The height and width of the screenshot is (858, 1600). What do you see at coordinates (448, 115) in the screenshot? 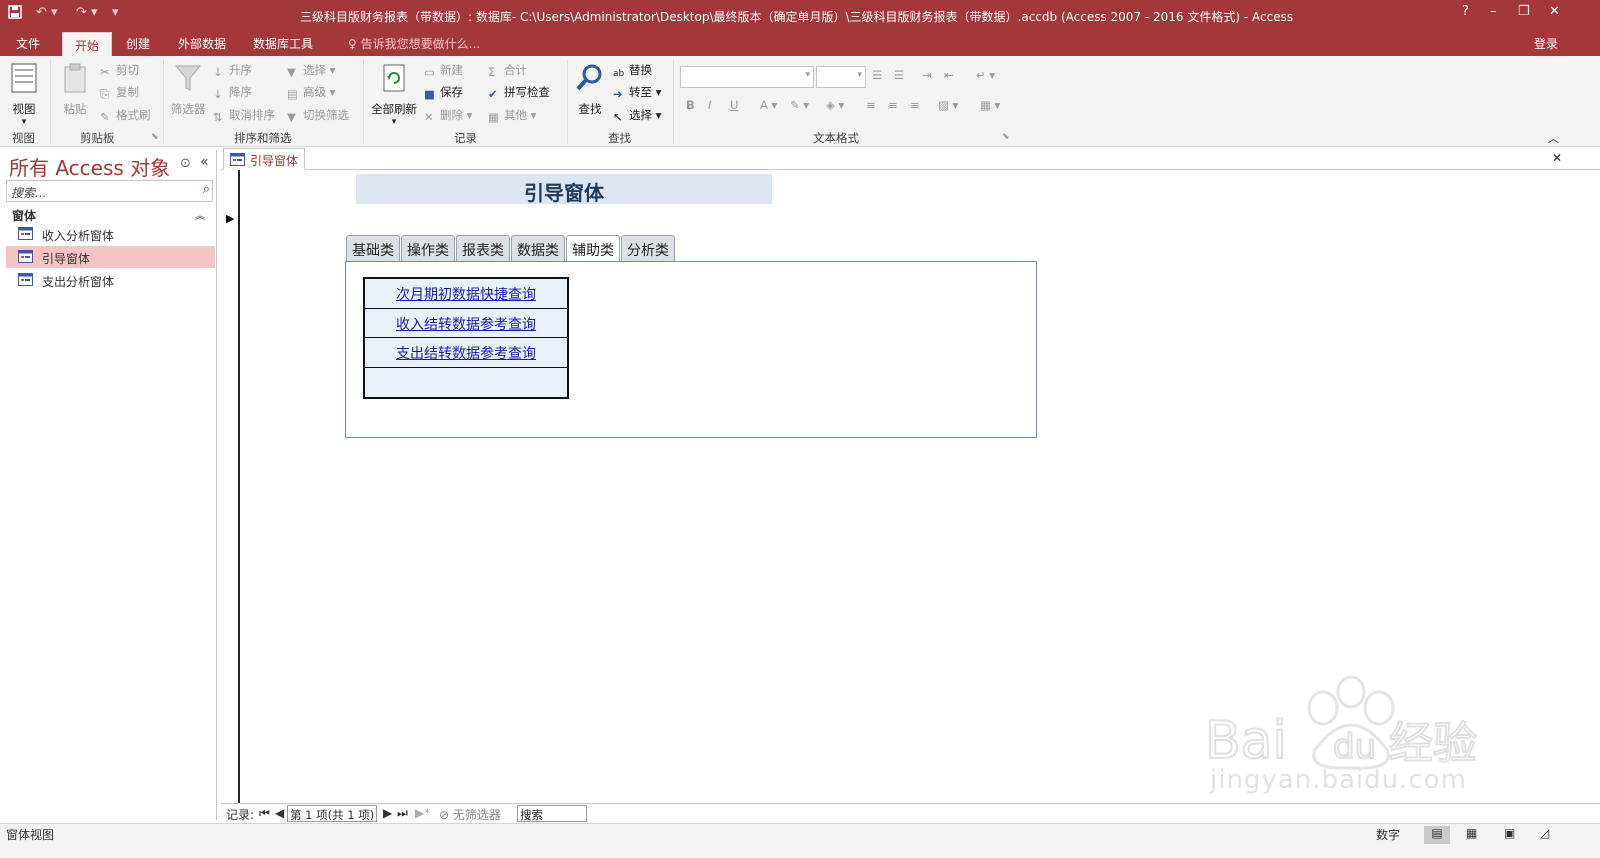
I see `delete-record-button: ✕ 删除 ▾` at bounding box center [448, 115].